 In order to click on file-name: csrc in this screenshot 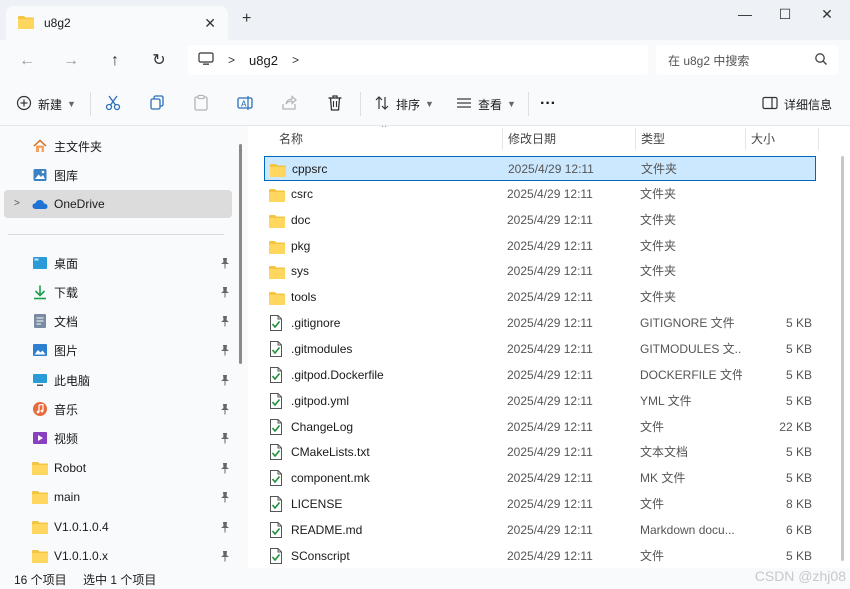, I will do `click(302, 193)`.